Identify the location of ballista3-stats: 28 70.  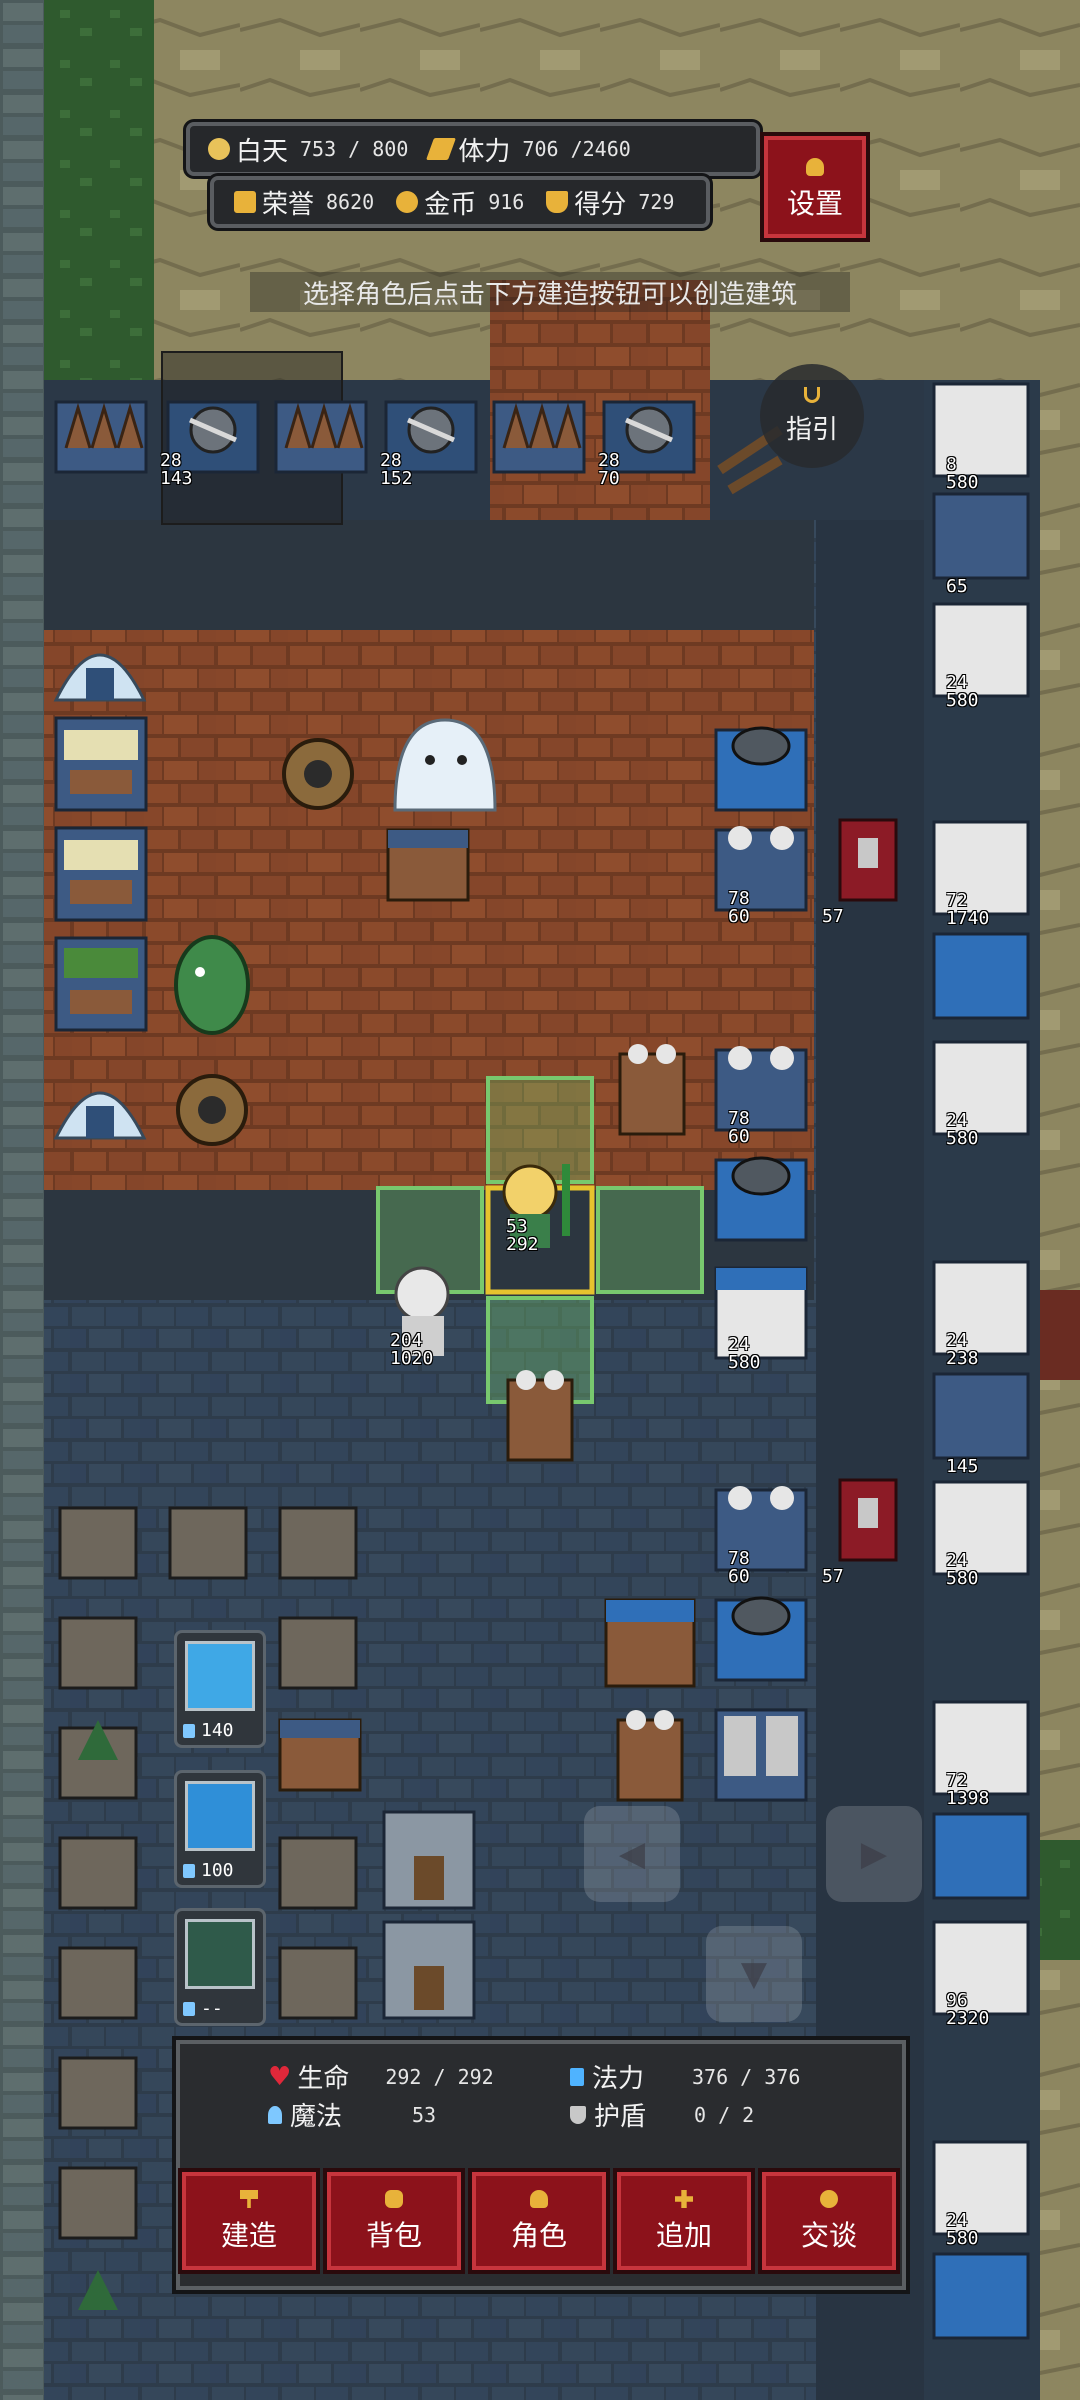
(609, 469).